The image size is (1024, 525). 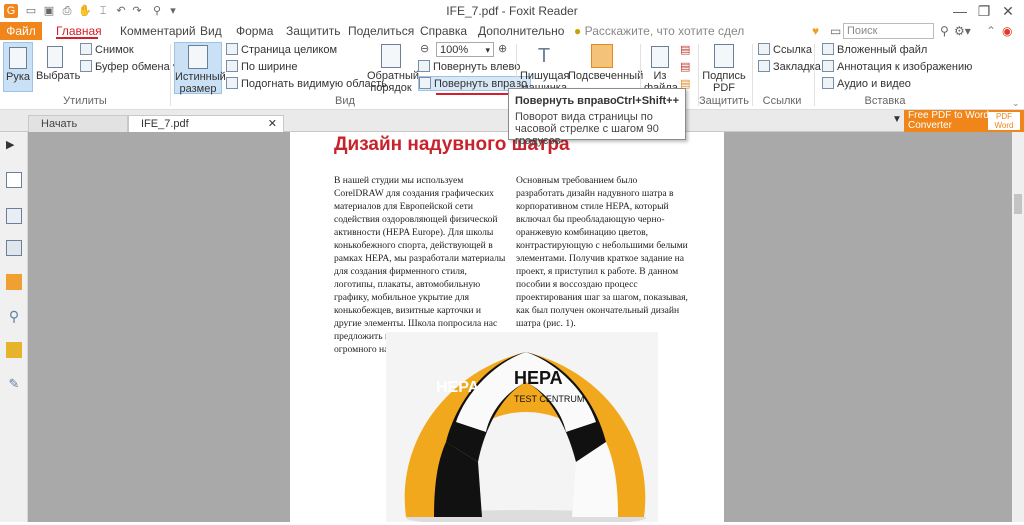 I want to click on tab-list-dropdown-icon: ▼, so click(x=897, y=119).